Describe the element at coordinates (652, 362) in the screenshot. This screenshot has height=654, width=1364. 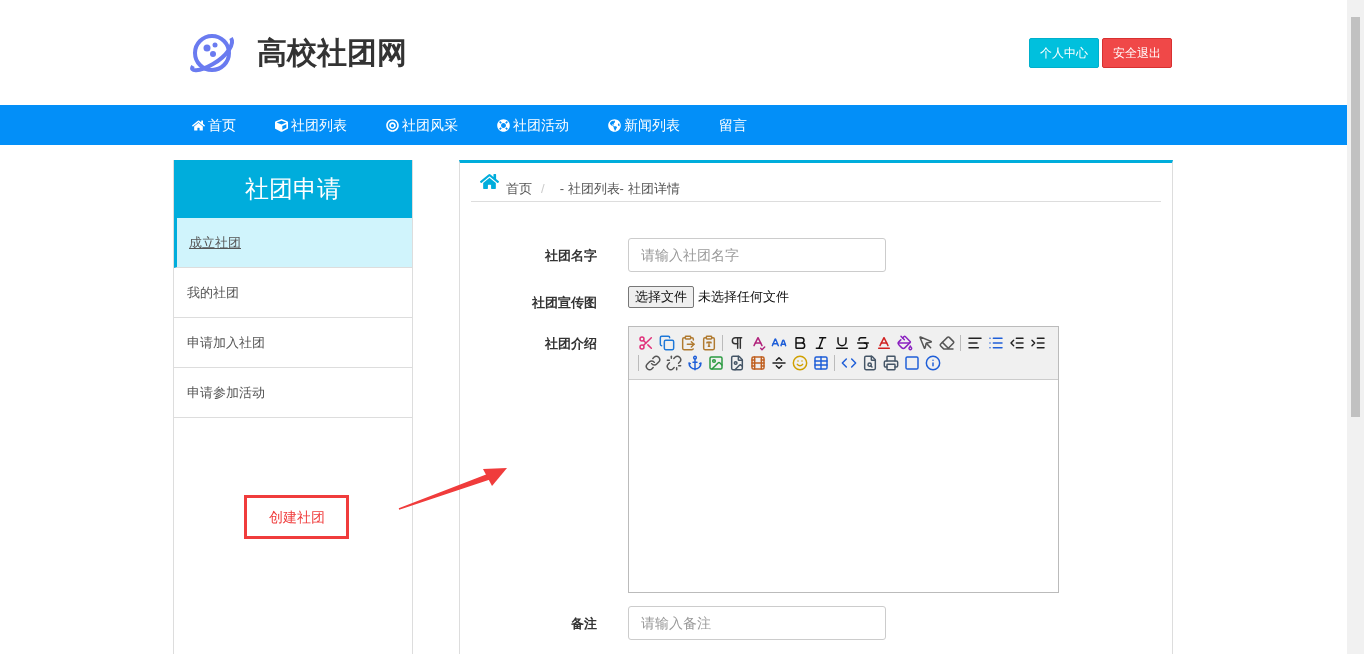
I see `link-icon` at that location.